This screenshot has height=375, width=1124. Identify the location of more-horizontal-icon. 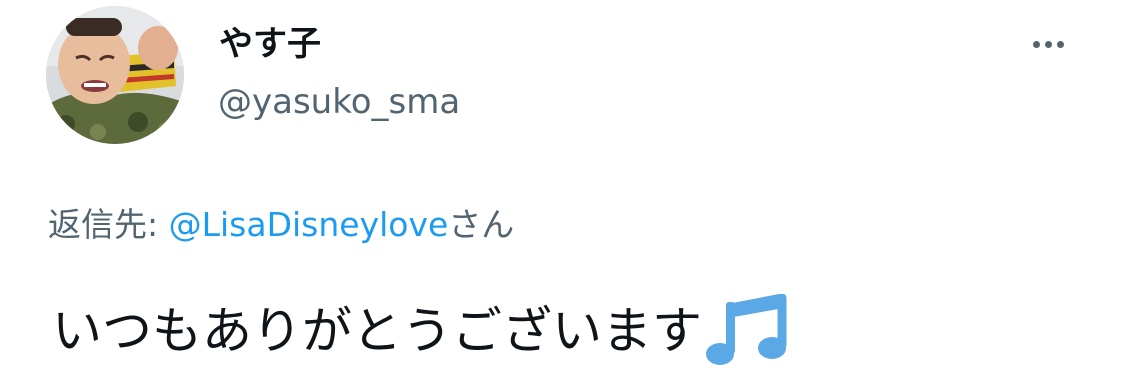
(1048, 44).